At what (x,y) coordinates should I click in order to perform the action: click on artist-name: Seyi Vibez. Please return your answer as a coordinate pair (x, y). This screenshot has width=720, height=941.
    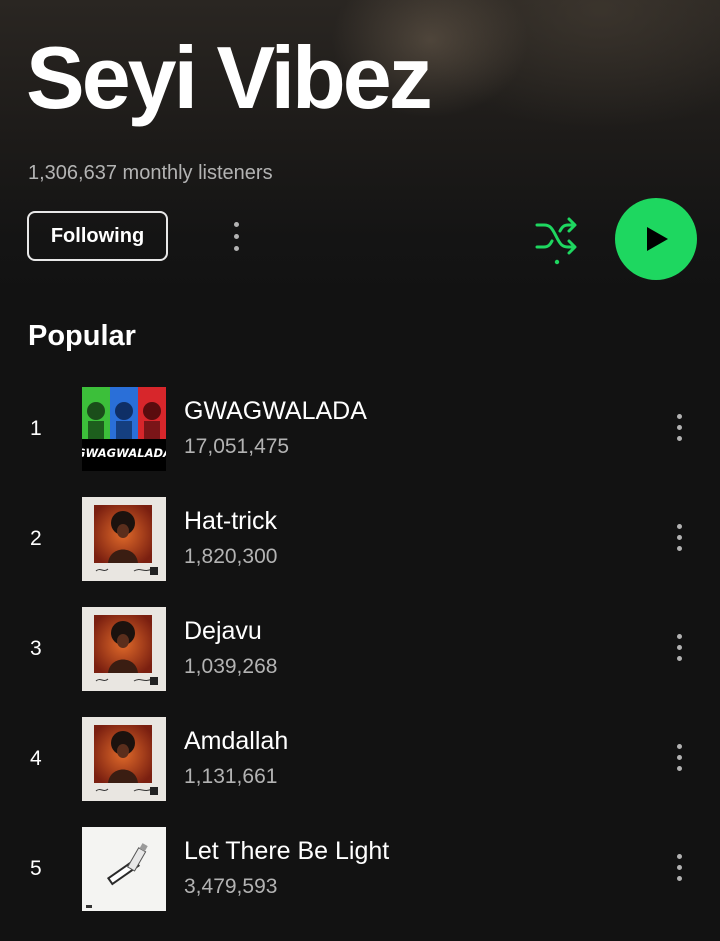
    Looking at the image, I should click on (229, 77).